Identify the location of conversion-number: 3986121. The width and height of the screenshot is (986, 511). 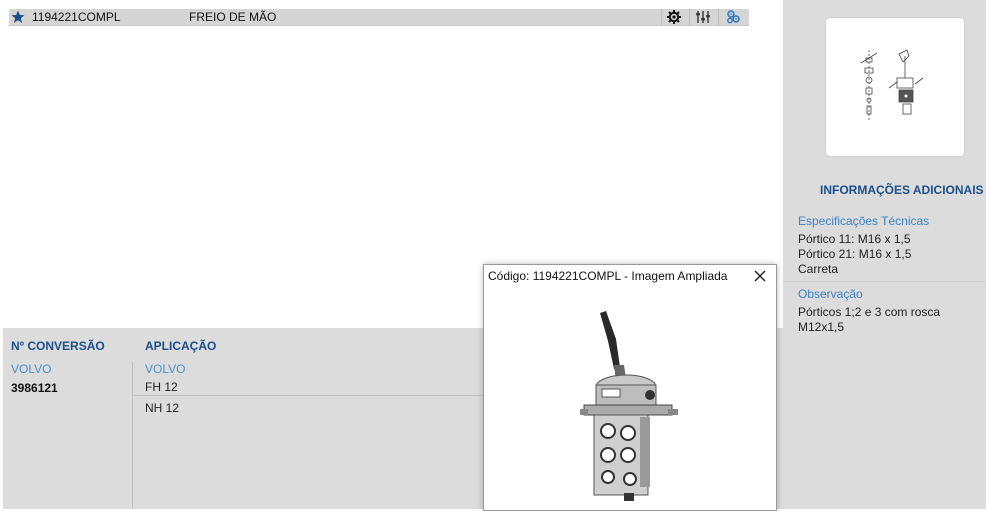
(34, 388).